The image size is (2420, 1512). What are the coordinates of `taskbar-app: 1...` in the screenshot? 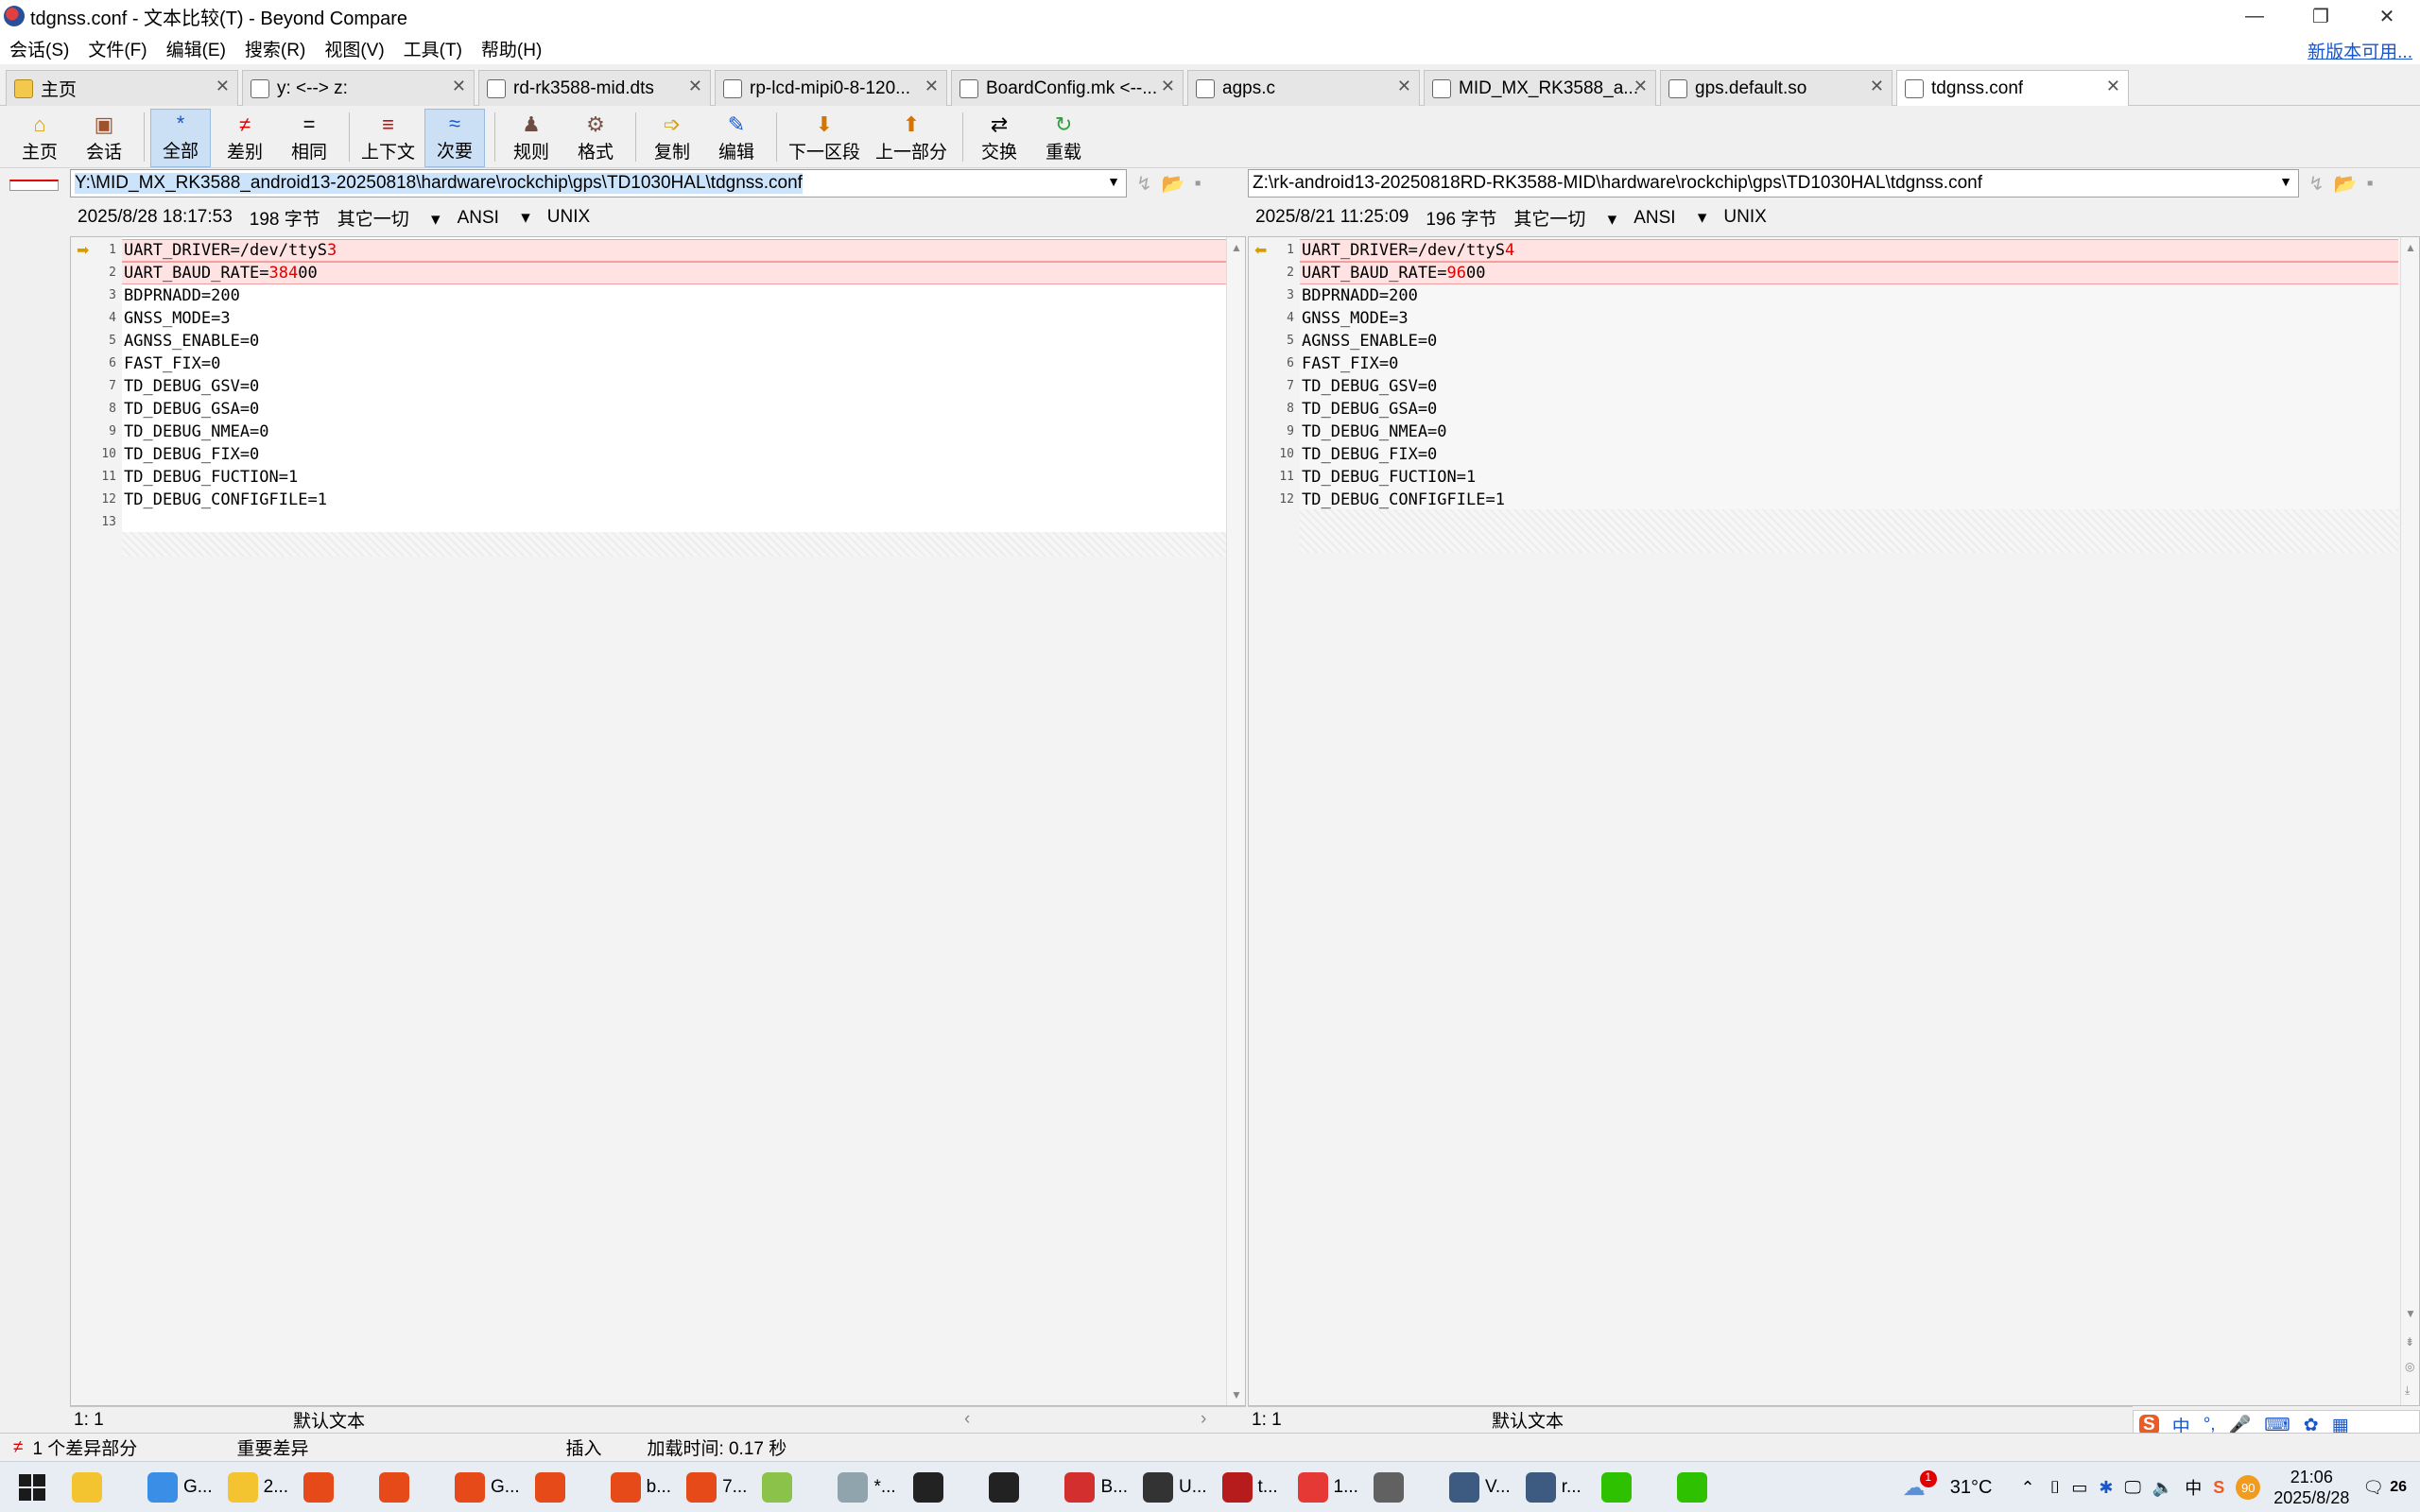 It's located at (1328, 1487).